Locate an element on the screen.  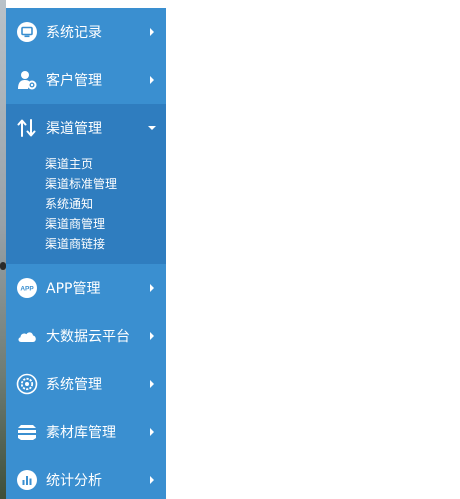
sidebar-item-system-management: 系统管理 is located at coordinates (86, 384).